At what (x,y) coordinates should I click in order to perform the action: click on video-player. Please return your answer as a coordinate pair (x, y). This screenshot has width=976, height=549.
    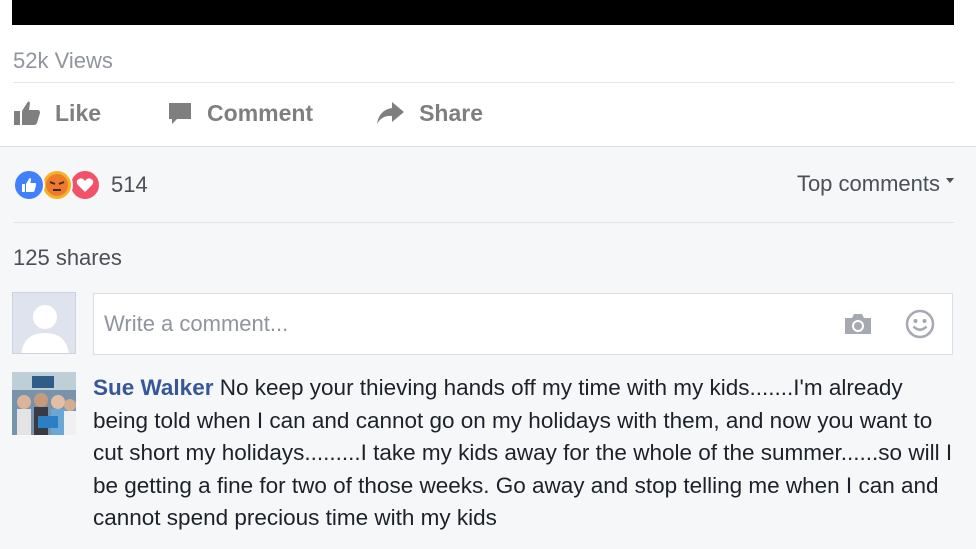
    Looking at the image, I should click on (483, 12).